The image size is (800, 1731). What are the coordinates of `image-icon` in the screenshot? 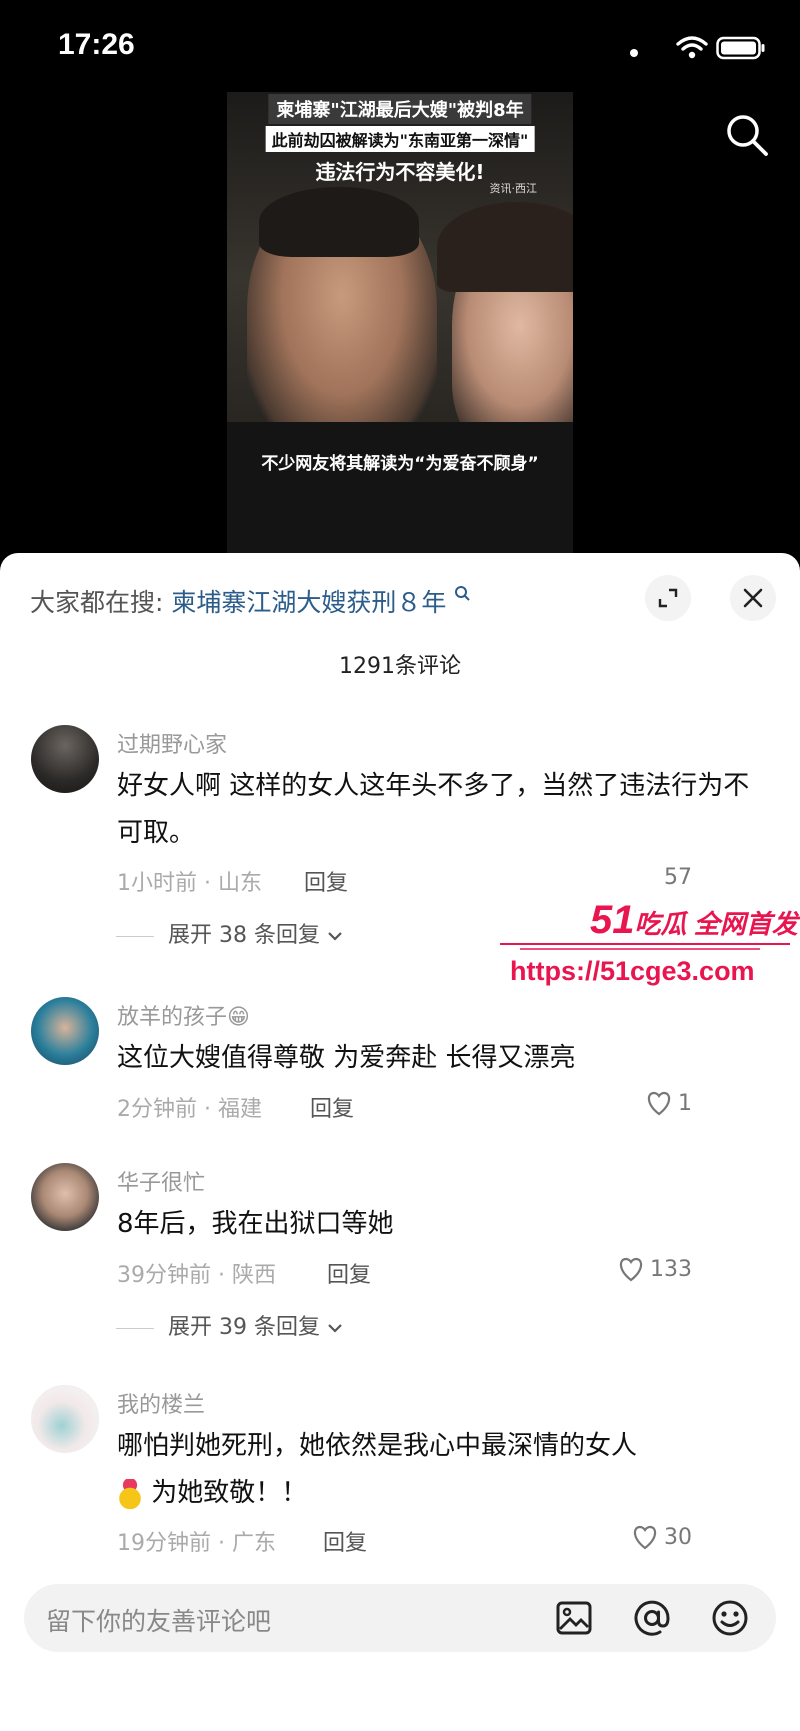 It's located at (574, 1618).